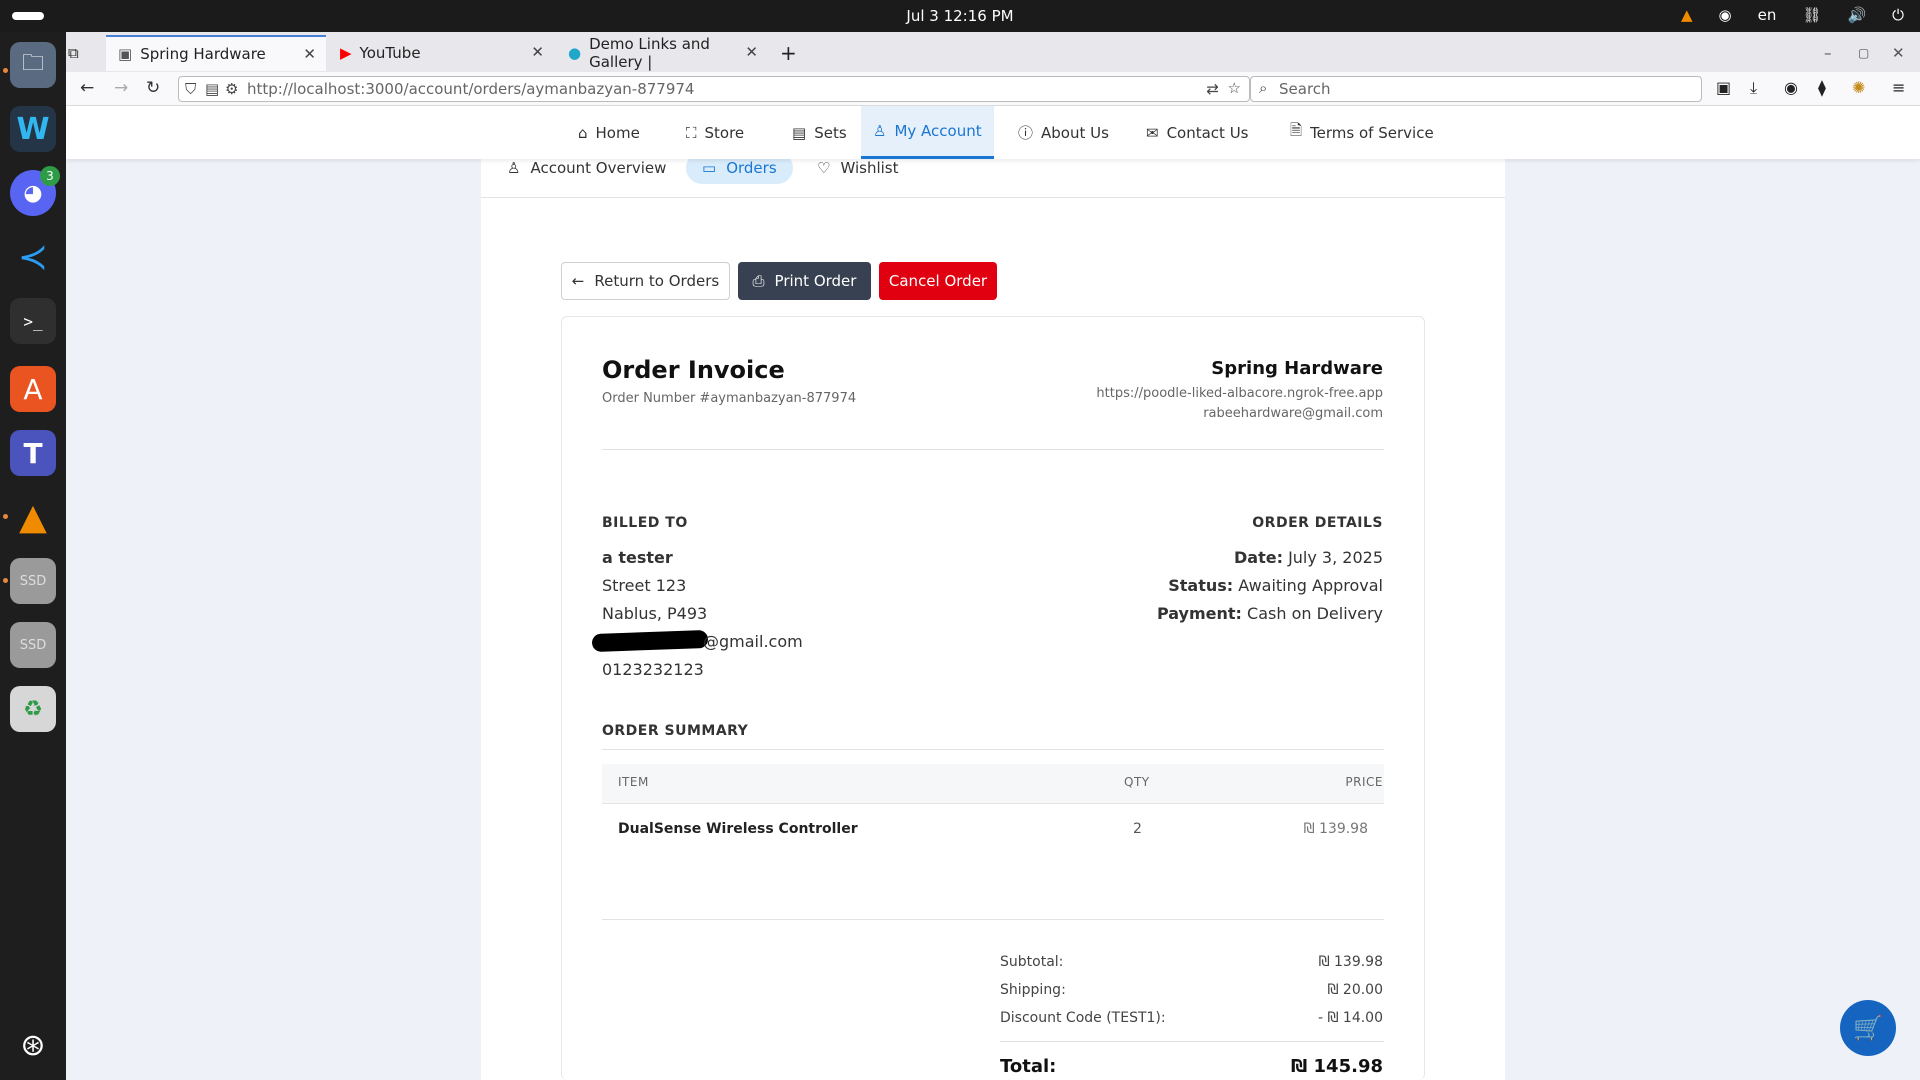  Describe the element at coordinates (662, 53) in the screenshot. I see `tab-demo-links: ● Demo Links and Gallery | ✕` at that location.